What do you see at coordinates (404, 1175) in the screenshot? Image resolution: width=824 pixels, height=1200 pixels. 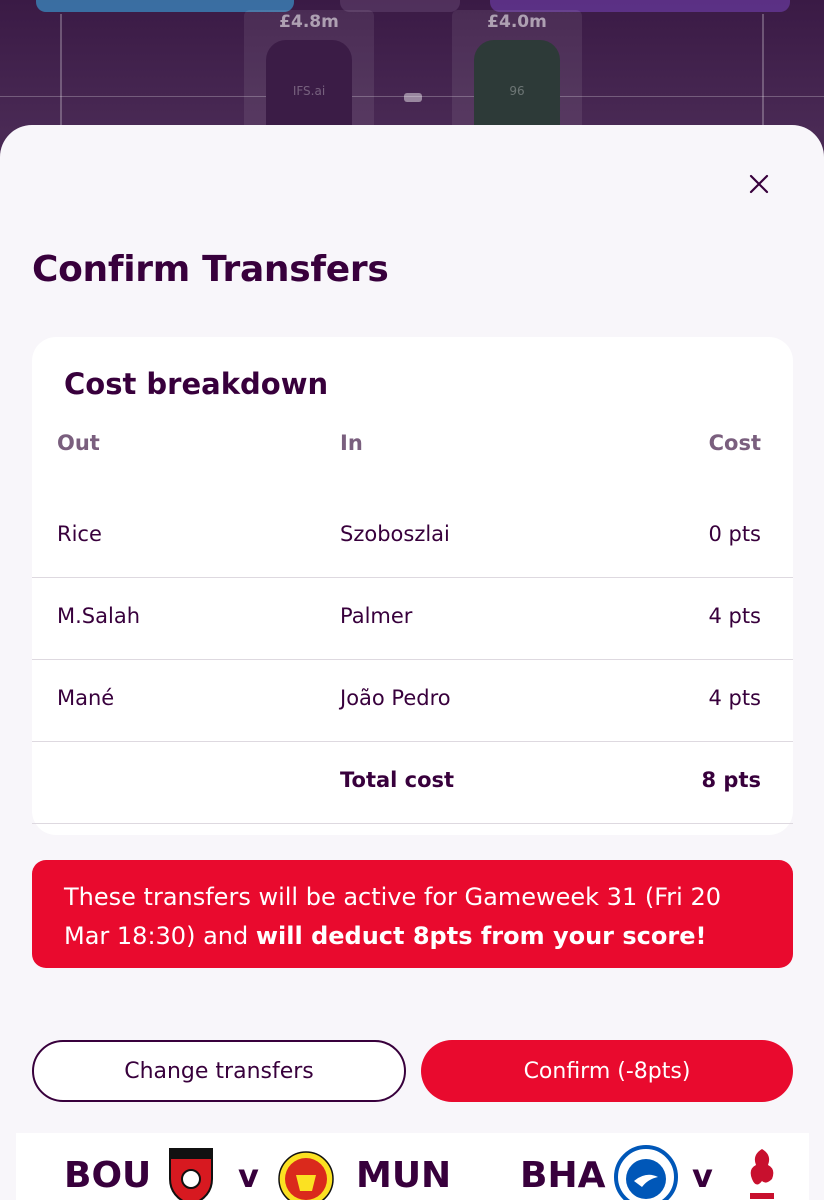 I see `fixture-away-code: MUN` at bounding box center [404, 1175].